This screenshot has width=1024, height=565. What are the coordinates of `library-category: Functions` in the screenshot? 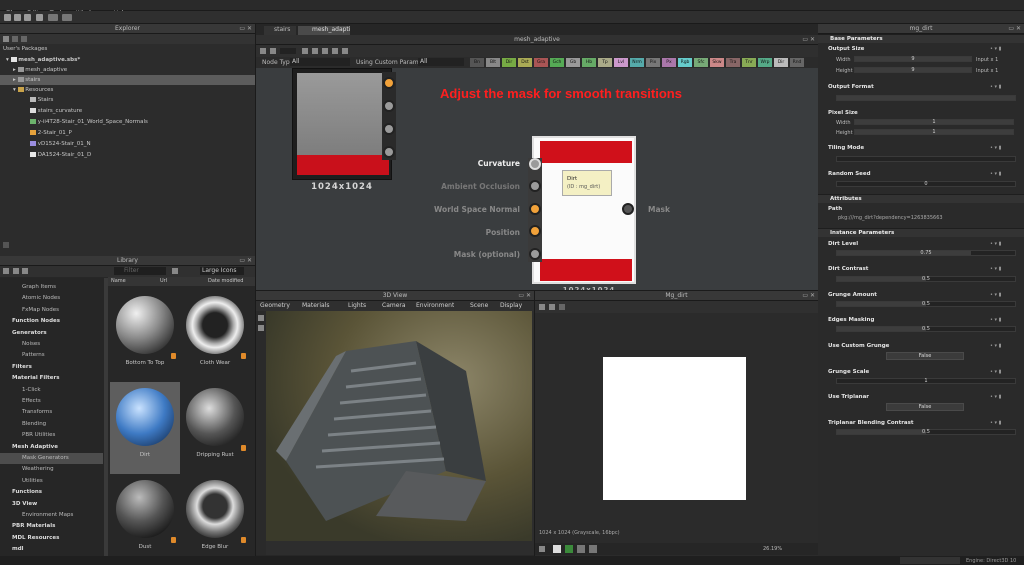 It's located at (51, 492).